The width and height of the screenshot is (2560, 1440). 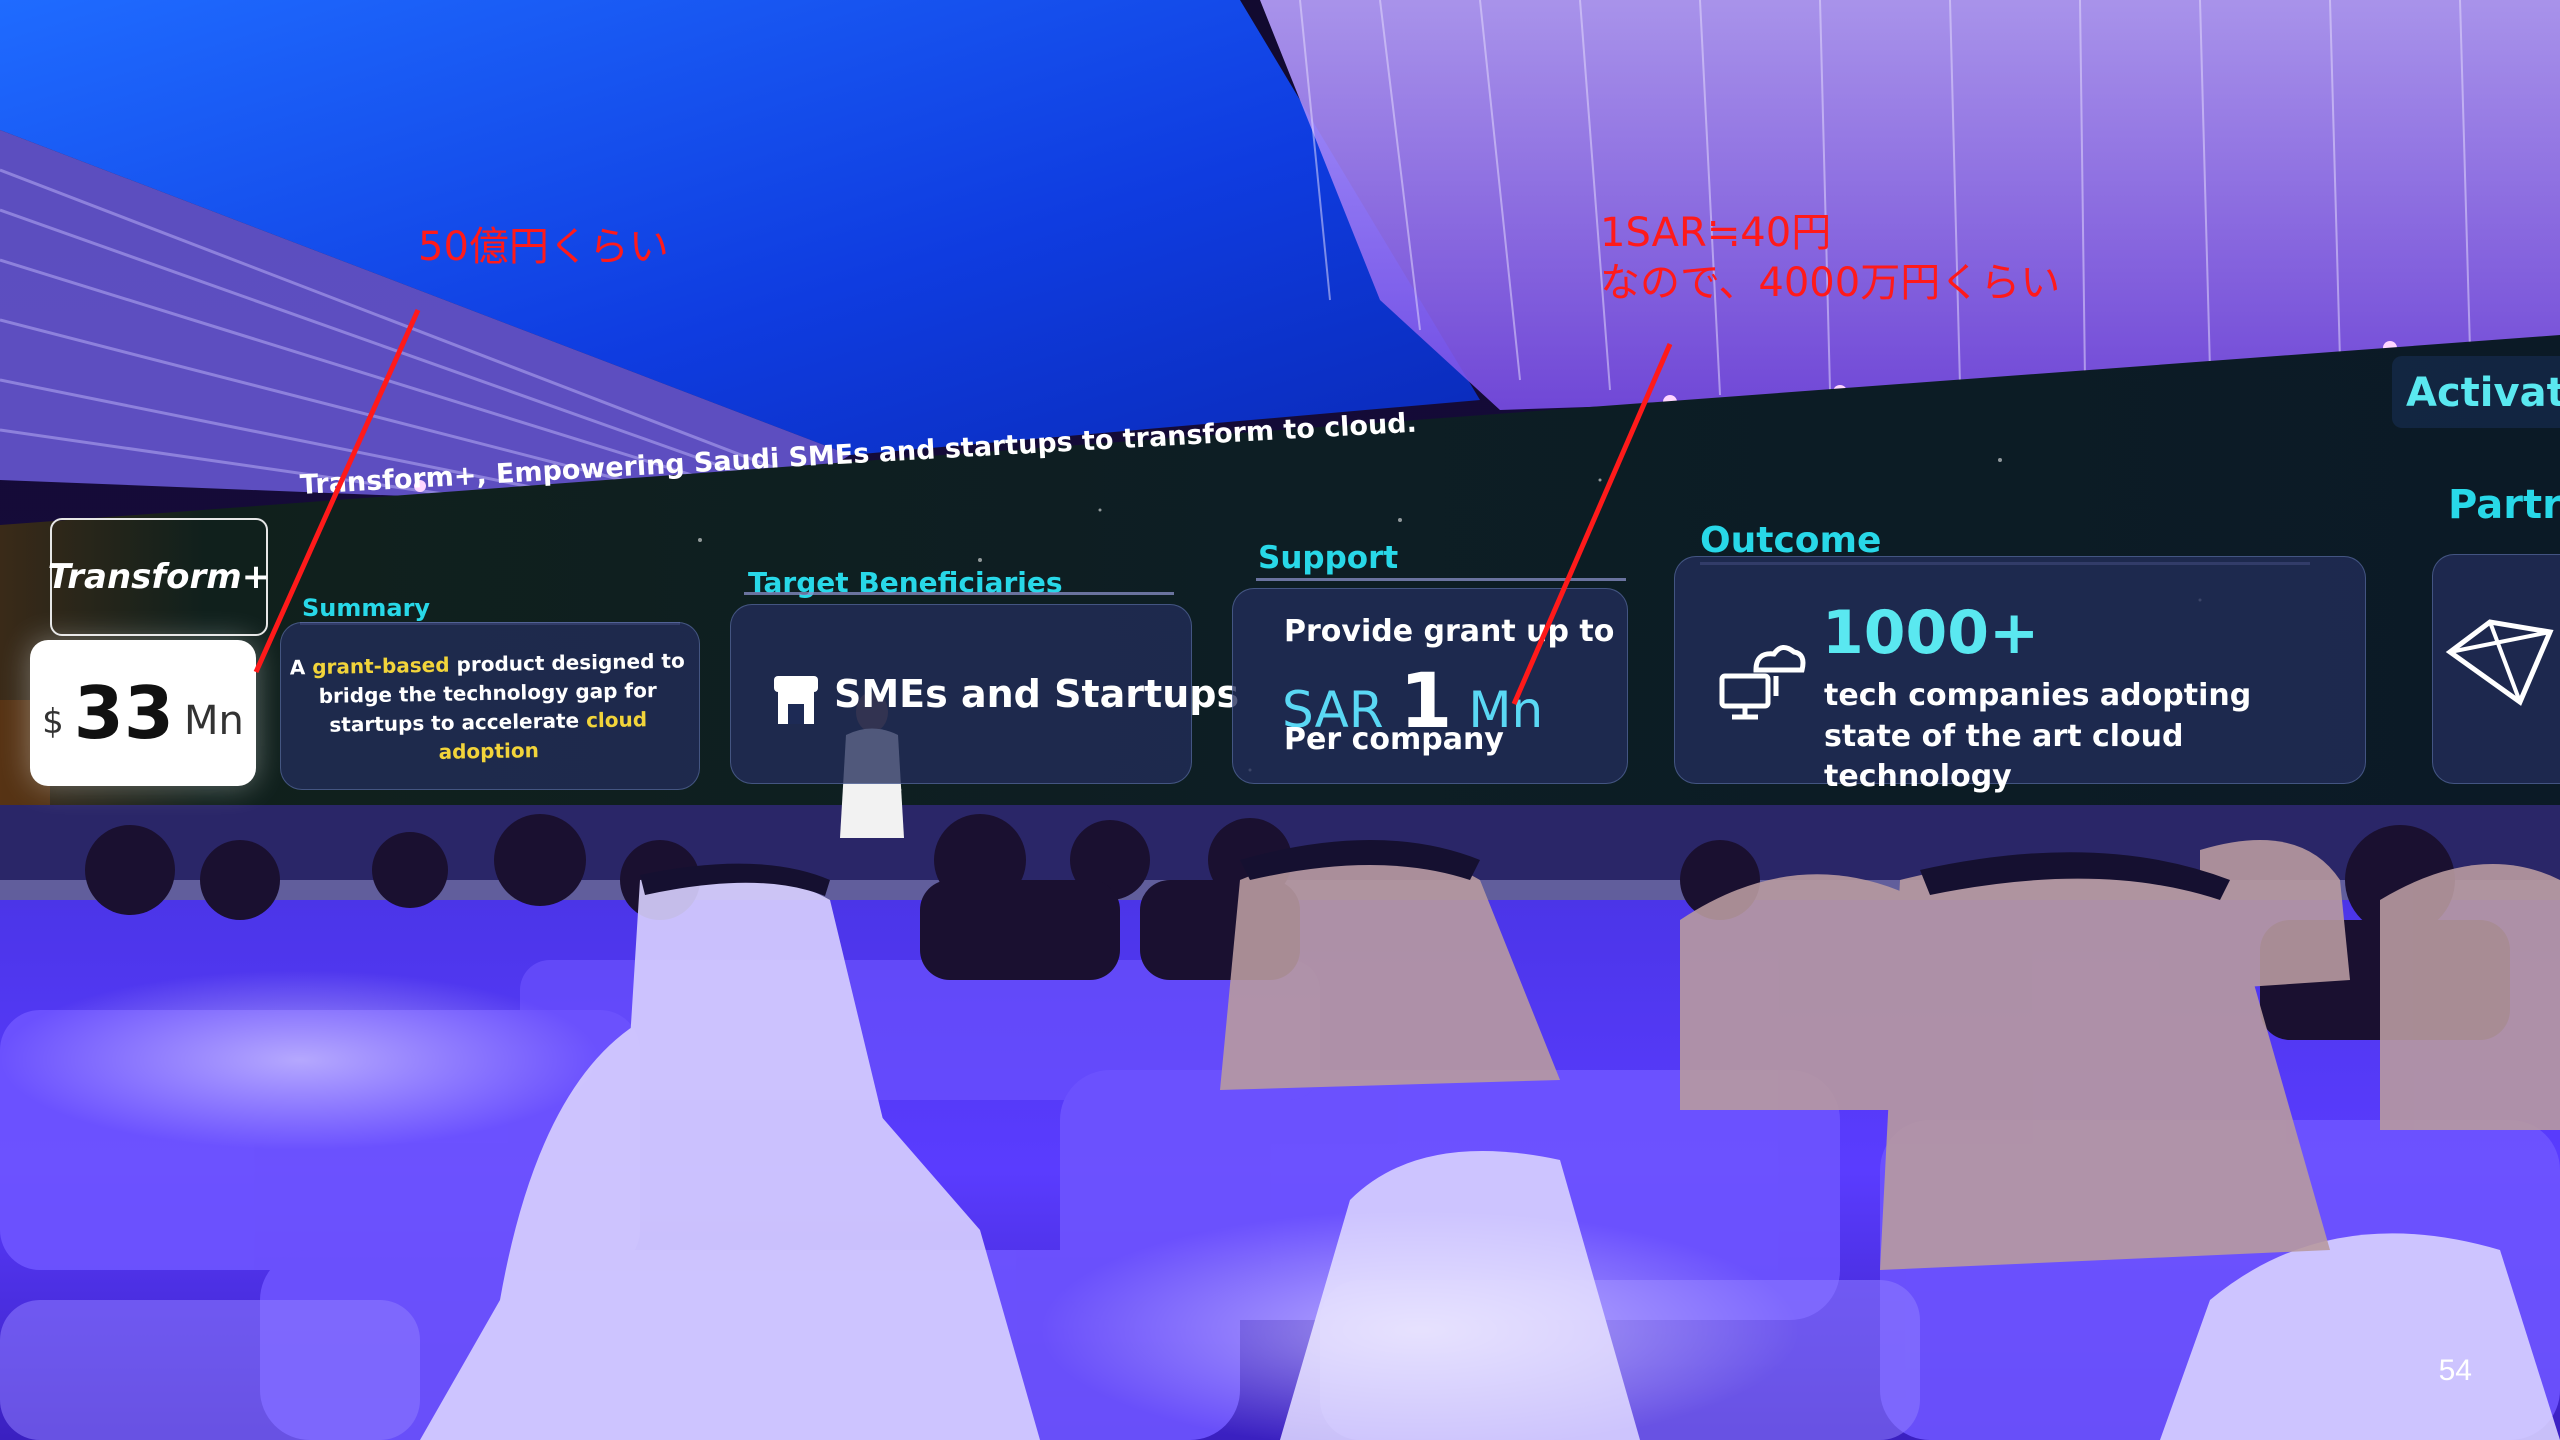 What do you see at coordinates (1441, 579) in the screenshot?
I see `support-divider` at bounding box center [1441, 579].